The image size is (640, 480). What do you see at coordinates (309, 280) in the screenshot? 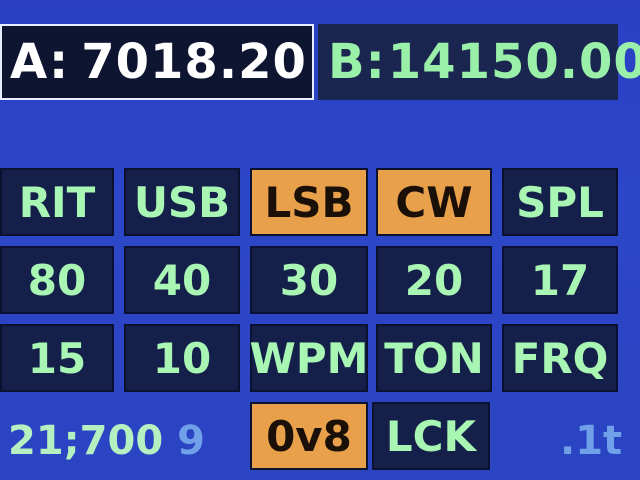
I see `band-30-button: 30` at bounding box center [309, 280].